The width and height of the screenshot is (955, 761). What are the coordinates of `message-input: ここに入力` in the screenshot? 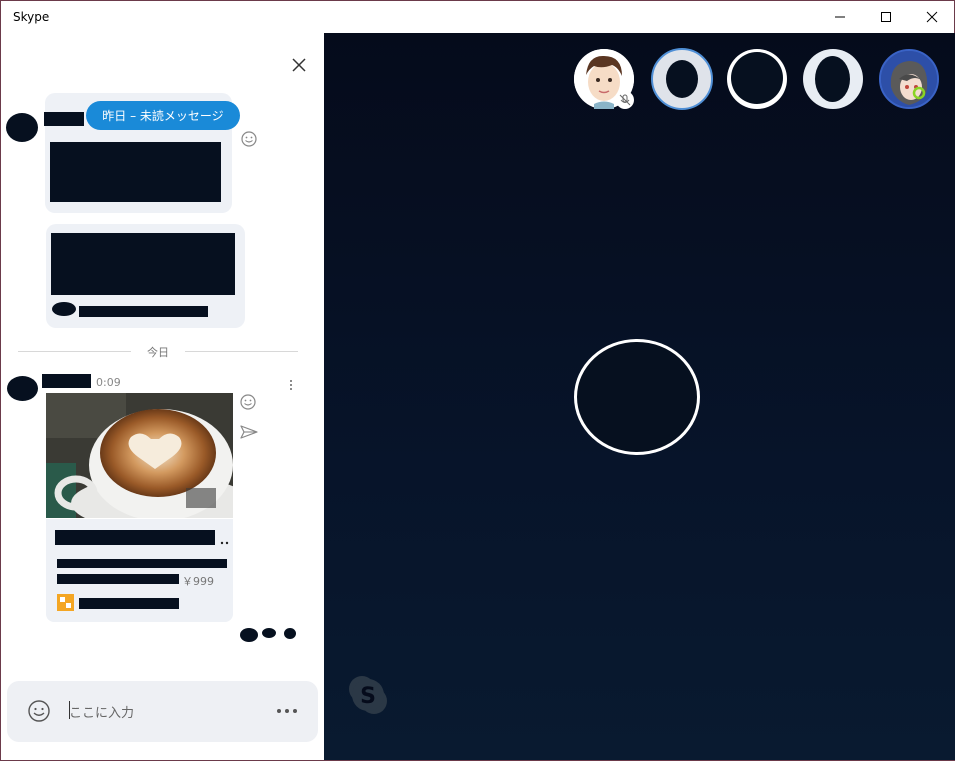 It's located at (101, 711).